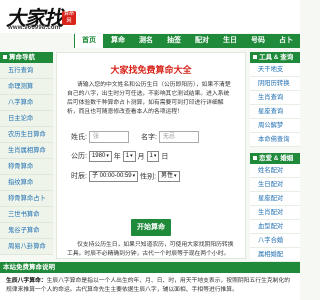  Describe the element at coordinates (151, 70) in the screenshot. I see `page-title: 大家找免费算命大全` at that location.